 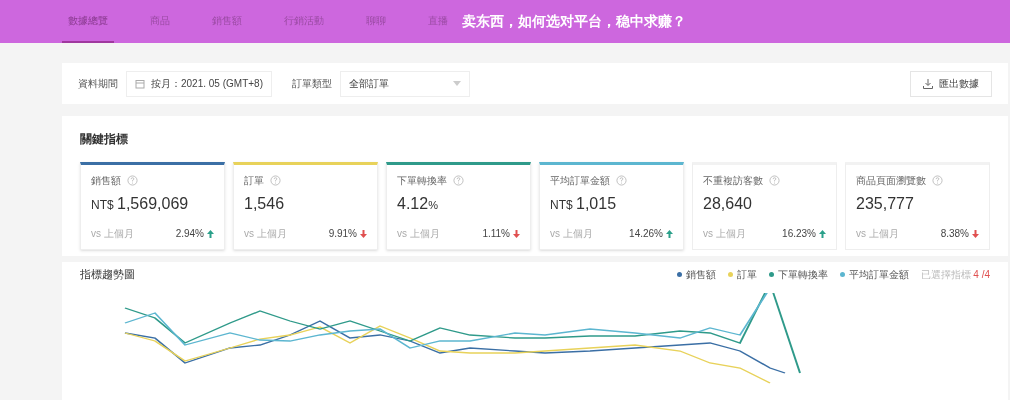 What do you see at coordinates (928, 83) in the screenshot?
I see `download-icon` at bounding box center [928, 83].